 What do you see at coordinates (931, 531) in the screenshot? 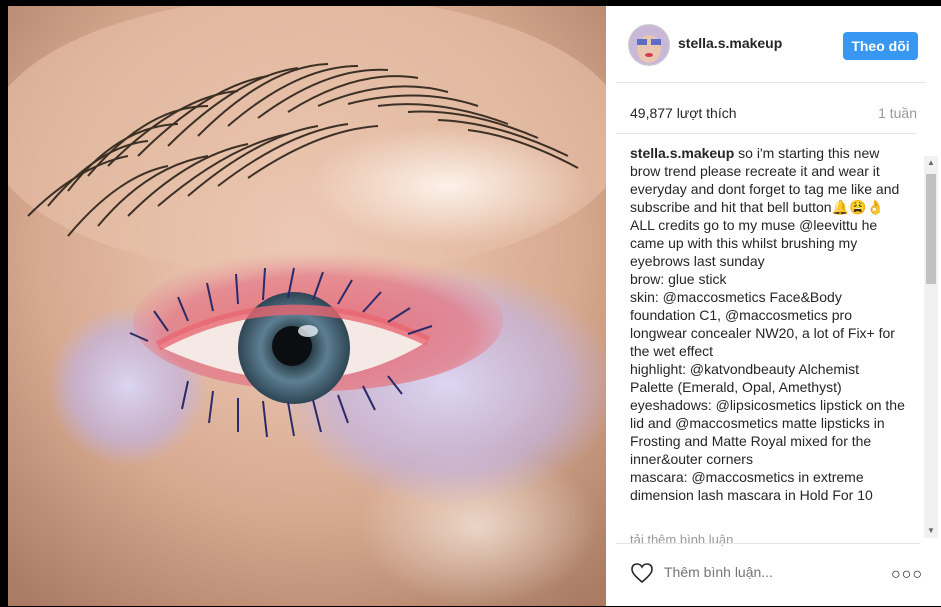
I see `scroll-down-arrow-icon: ▼` at bounding box center [931, 531].